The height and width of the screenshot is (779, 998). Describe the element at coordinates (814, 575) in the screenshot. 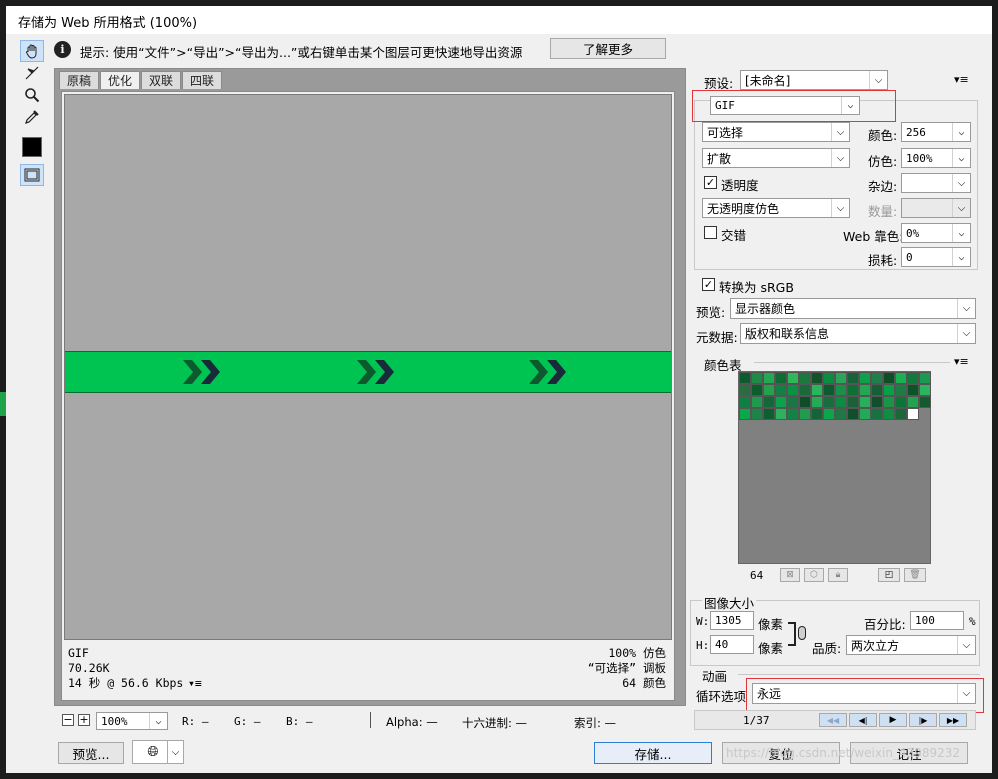

I see `web-shift-icon: ⬡` at that location.